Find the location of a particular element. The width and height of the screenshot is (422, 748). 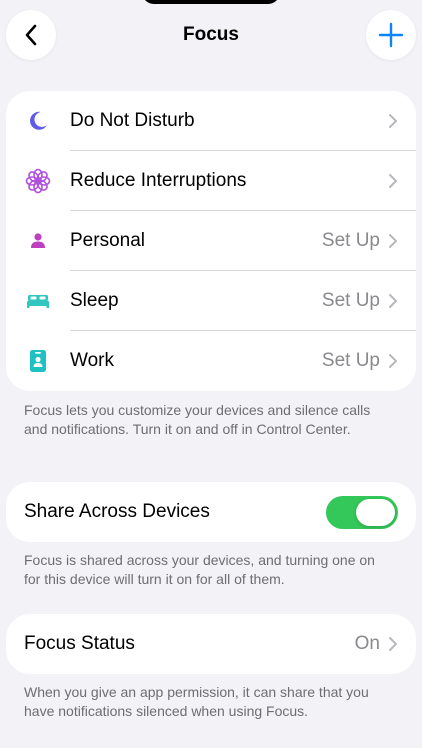

focus-mode-reduce-interruptions: Reduce Interruptions is located at coordinates (211, 181).